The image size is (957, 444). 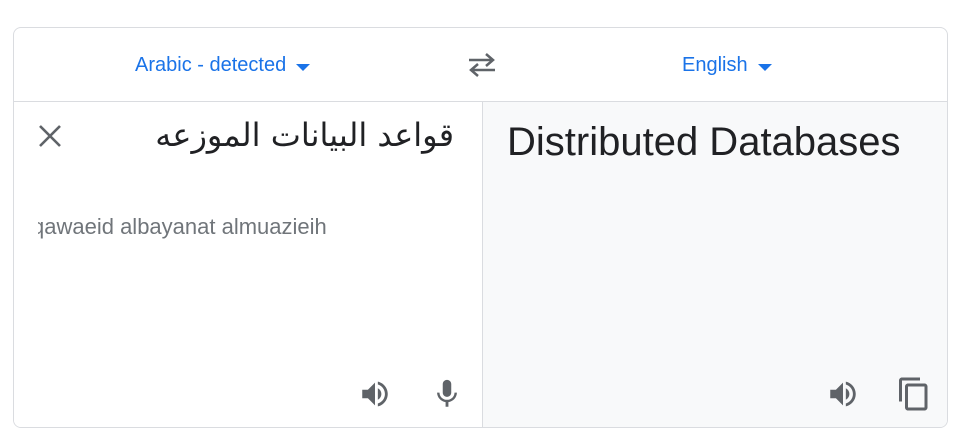 What do you see at coordinates (182, 226) in the screenshot?
I see `transliteration: qawaeid albayanat almuazieih` at bounding box center [182, 226].